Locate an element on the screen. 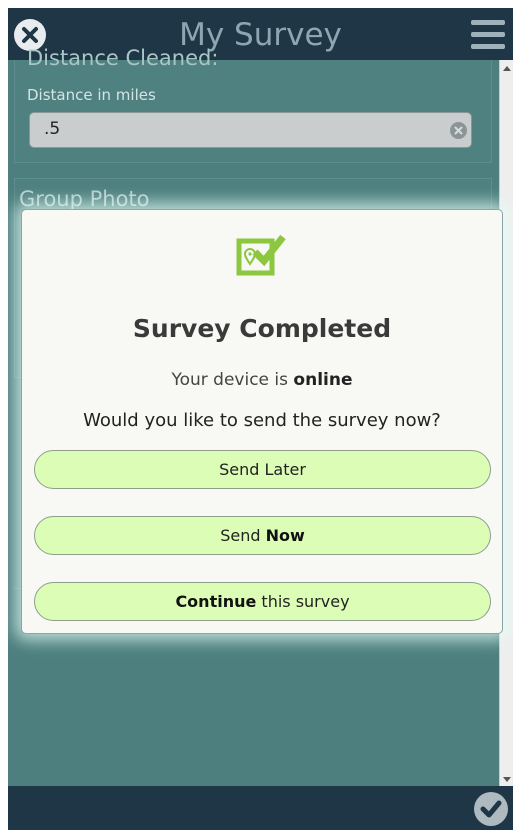 This screenshot has height=830, width=513. menu-button is located at coordinates (488, 35).